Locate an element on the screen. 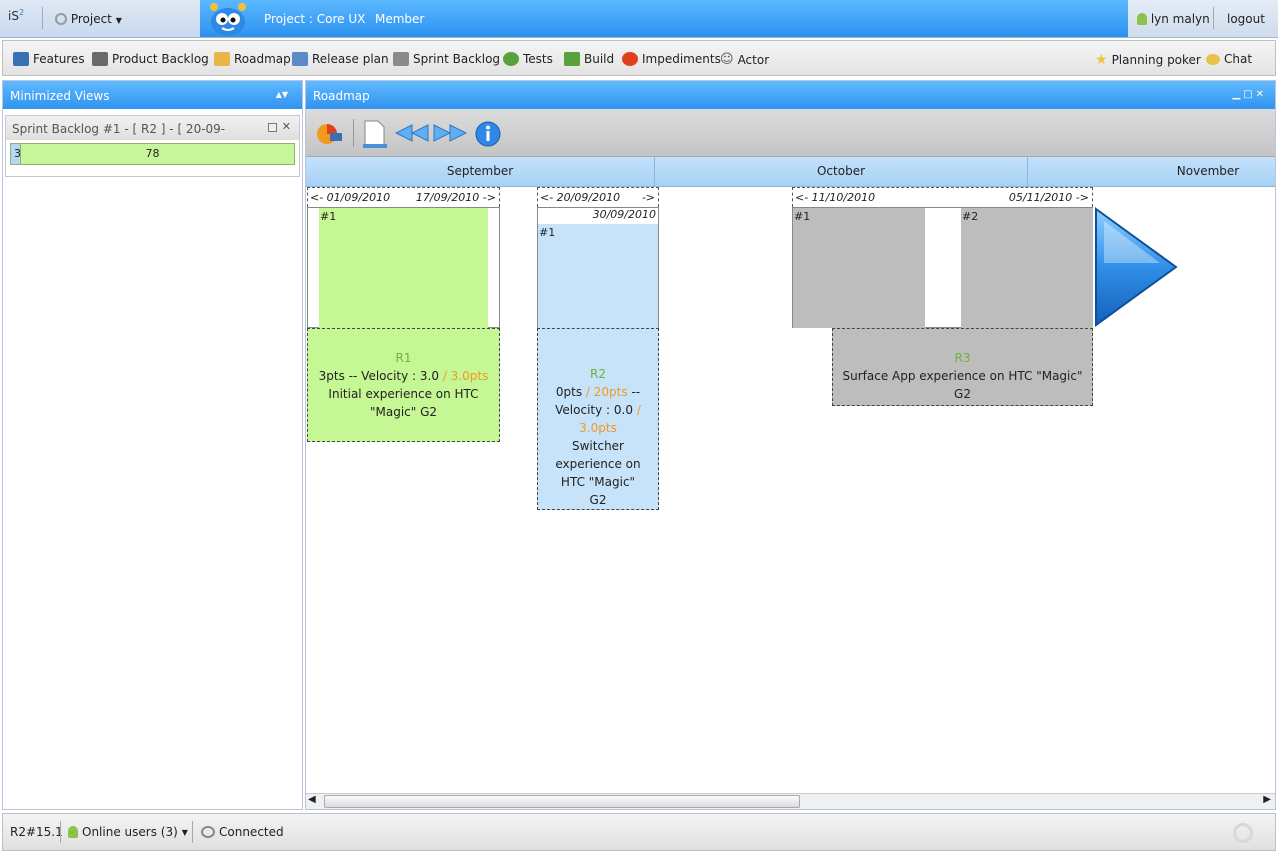 Image resolution: width=1278 pixels, height=853 pixels. project-role: Member is located at coordinates (400, 19).